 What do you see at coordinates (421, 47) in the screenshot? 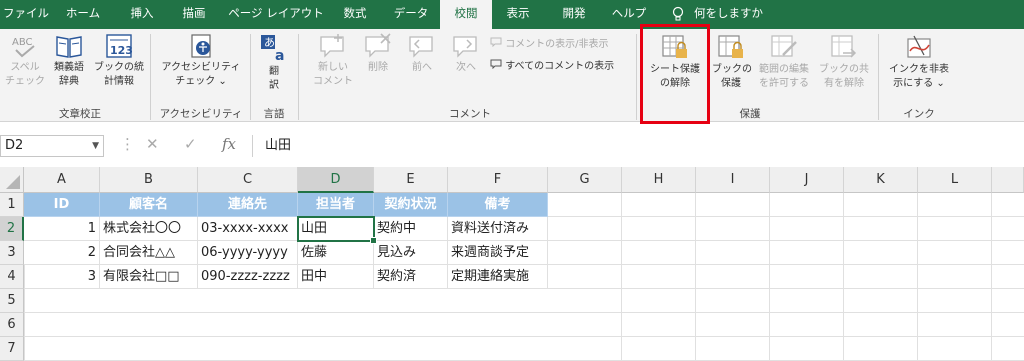
I see `previous-comment-icon` at bounding box center [421, 47].